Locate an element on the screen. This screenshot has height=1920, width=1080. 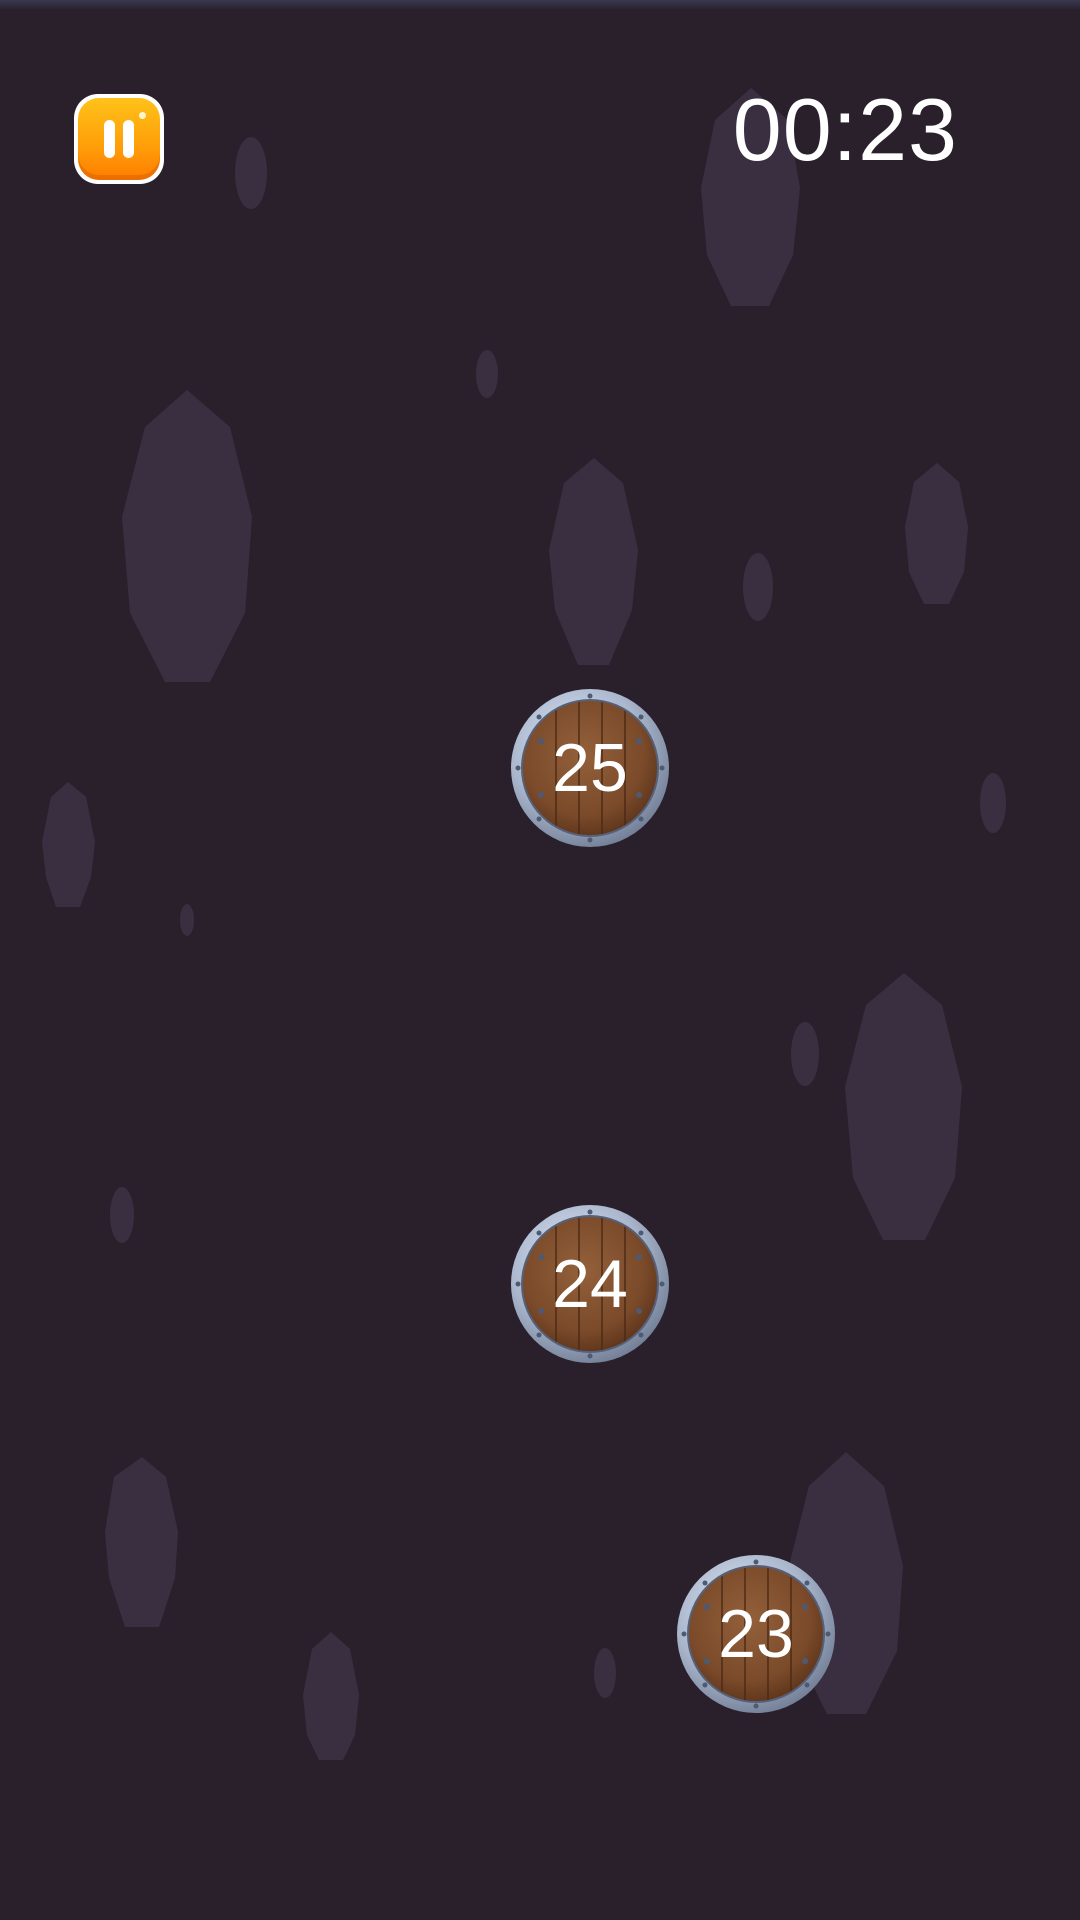
token-number: 24 is located at coordinates (590, 1284).